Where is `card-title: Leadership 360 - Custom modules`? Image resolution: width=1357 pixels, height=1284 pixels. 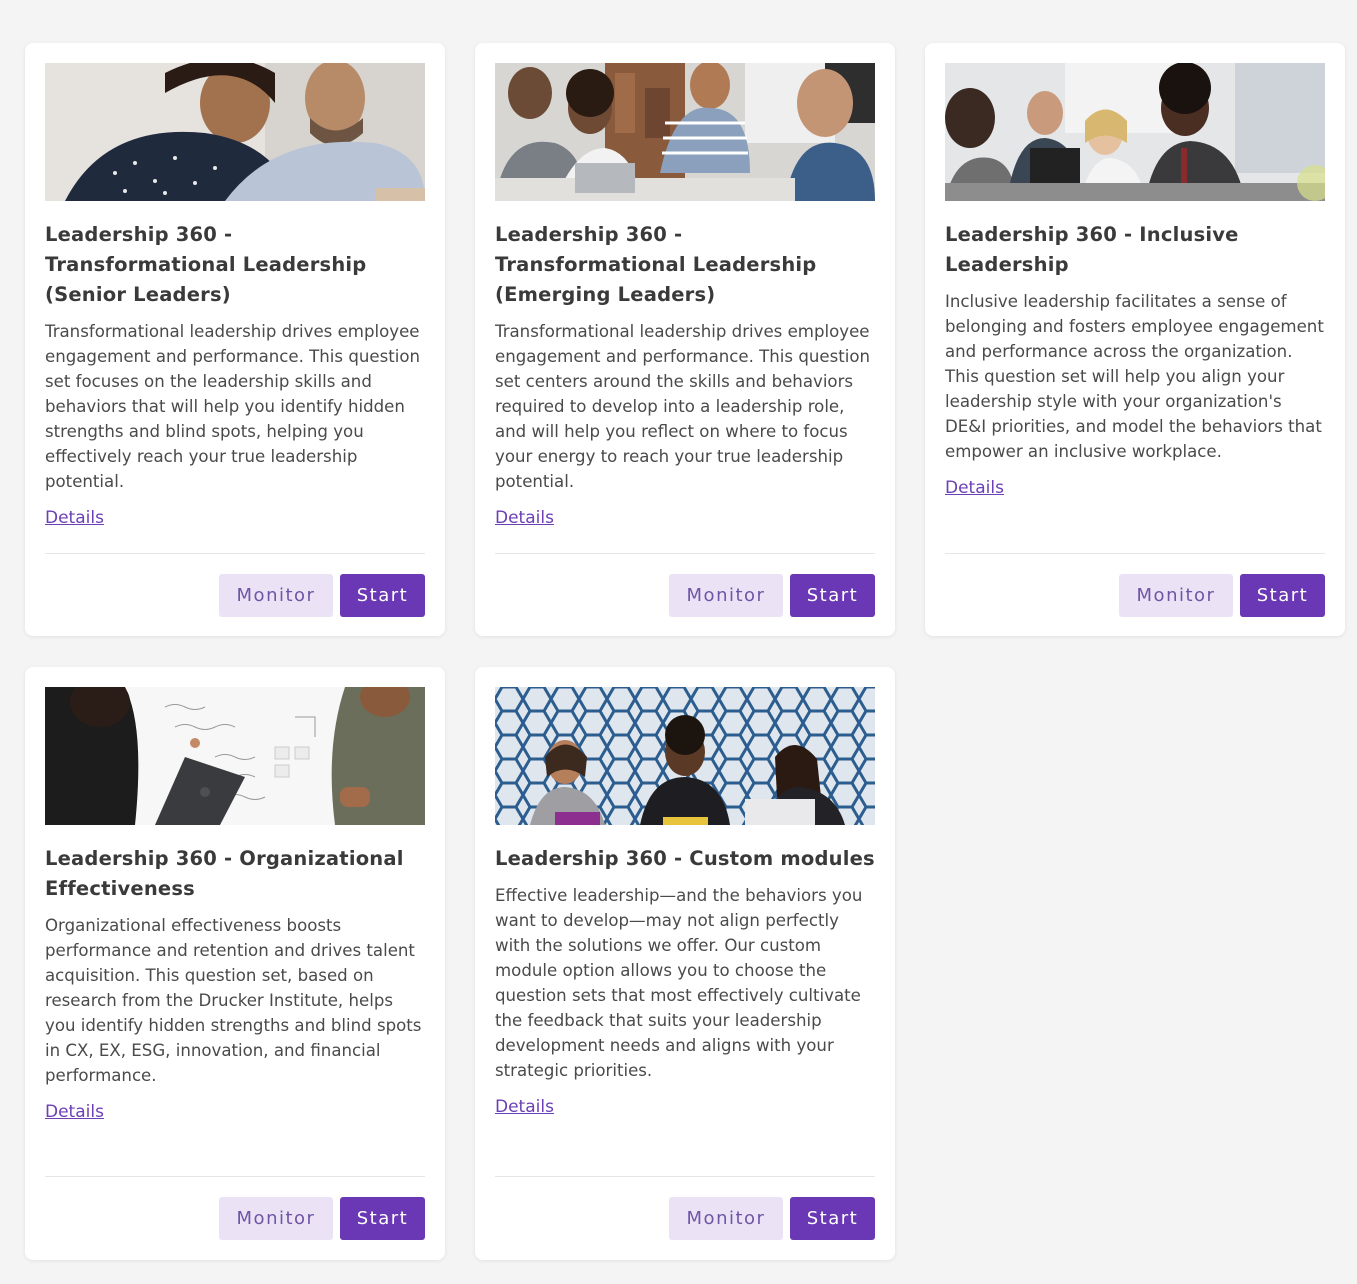
card-title: Leadership 360 - Custom modules is located at coordinates (685, 858).